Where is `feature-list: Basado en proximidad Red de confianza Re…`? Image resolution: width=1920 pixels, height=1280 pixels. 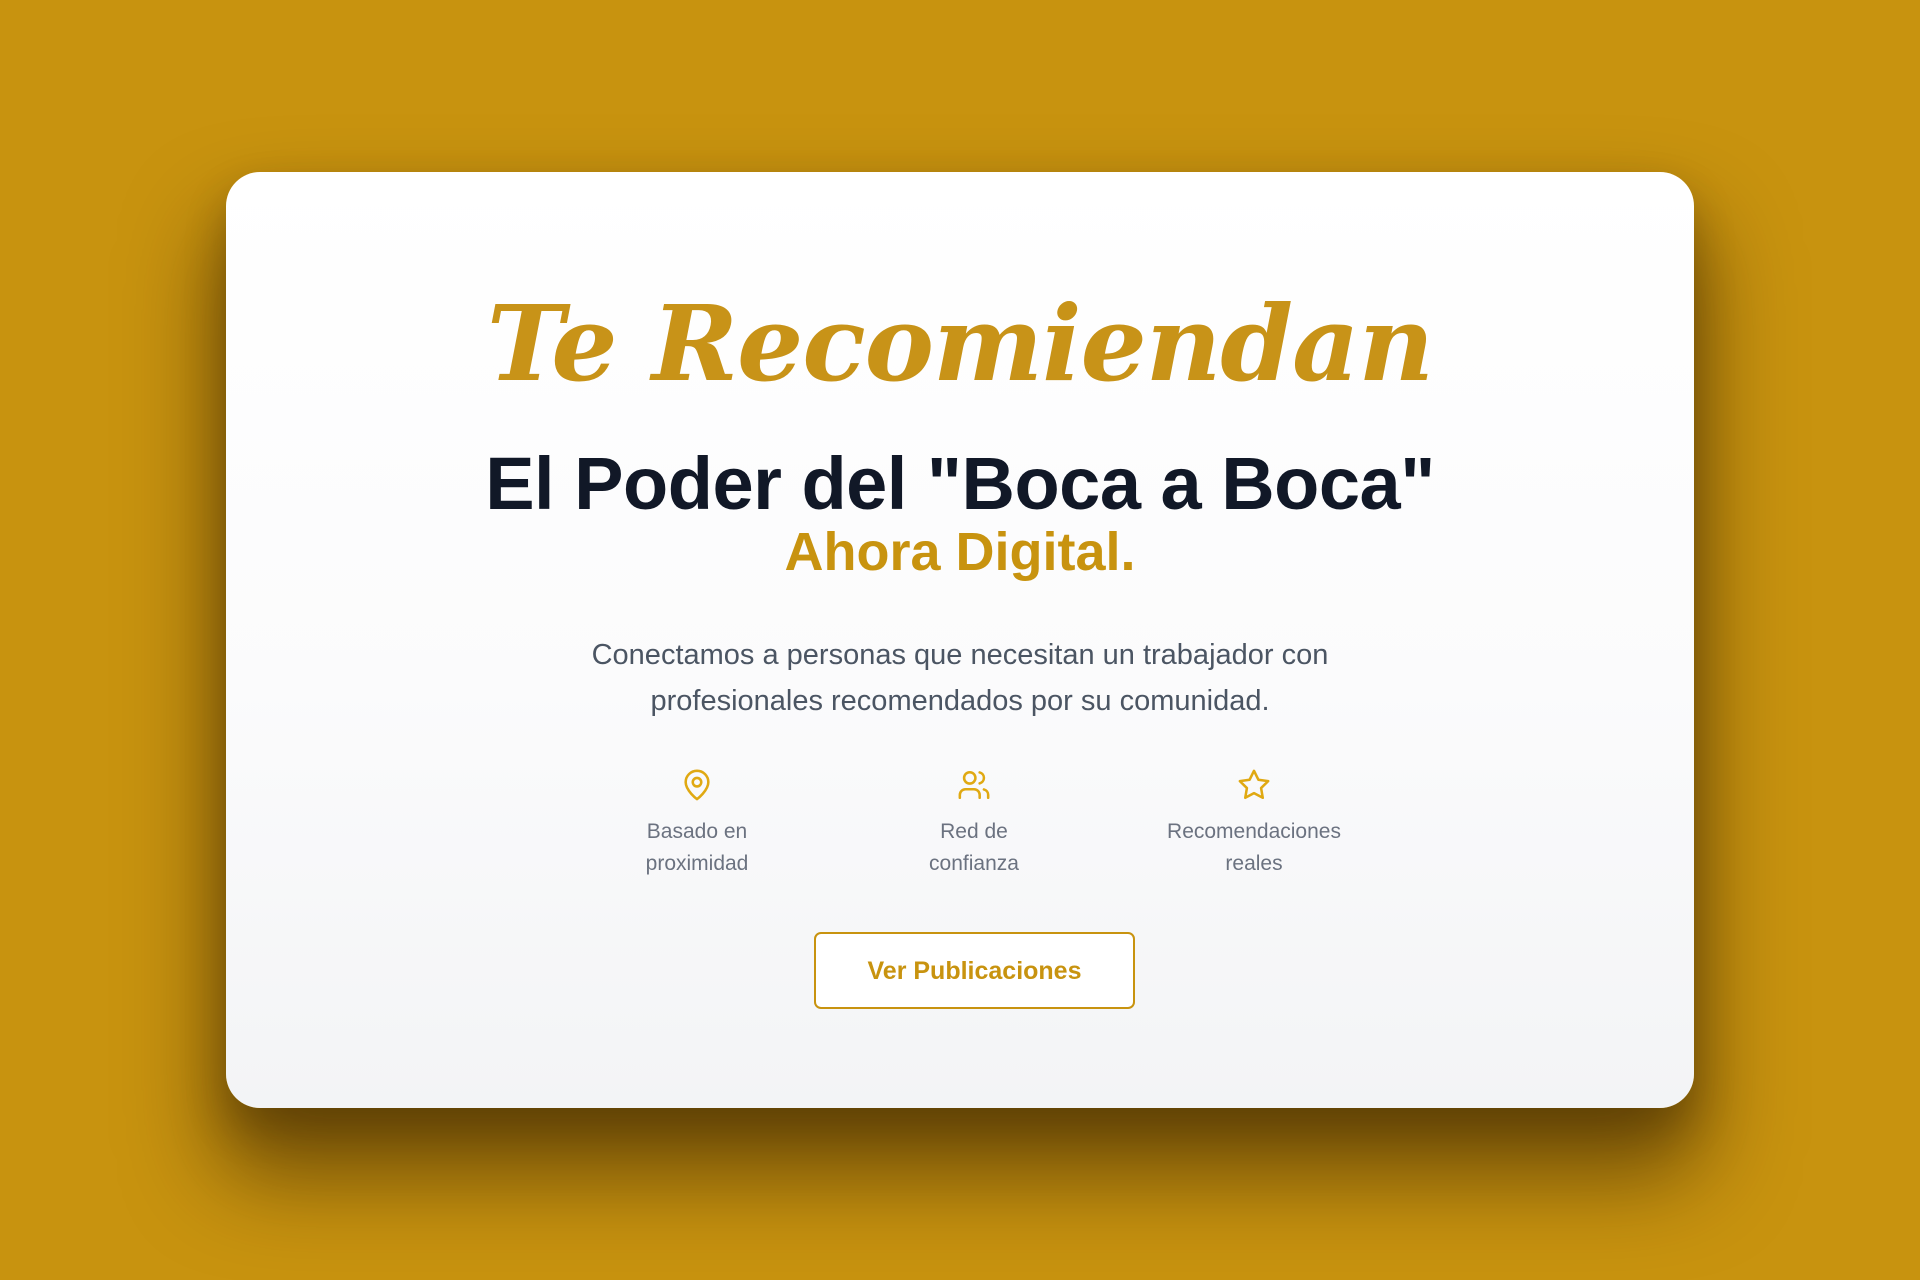
feature-list: Basado en proximidad Red de confianza Re… is located at coordinates (960, 828).